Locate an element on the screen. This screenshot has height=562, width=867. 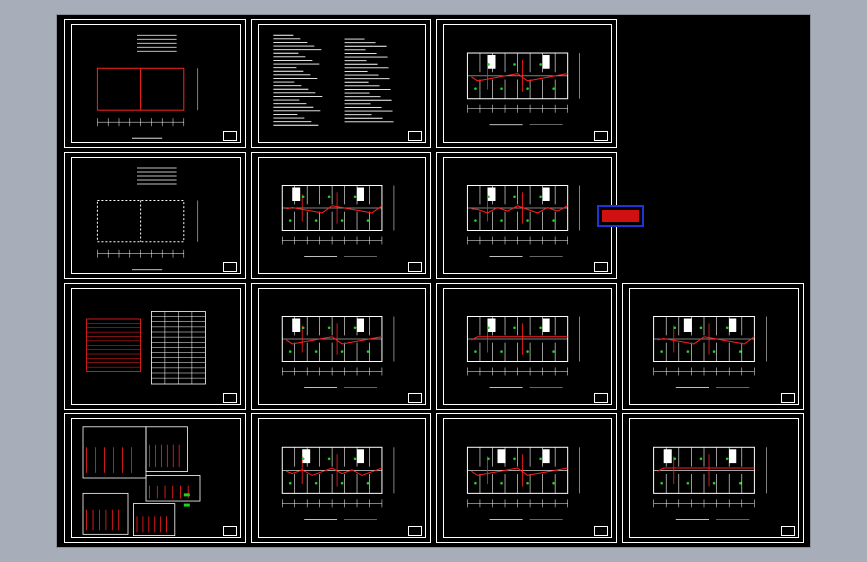
stamp-fill is located at coordinates (620, 216).